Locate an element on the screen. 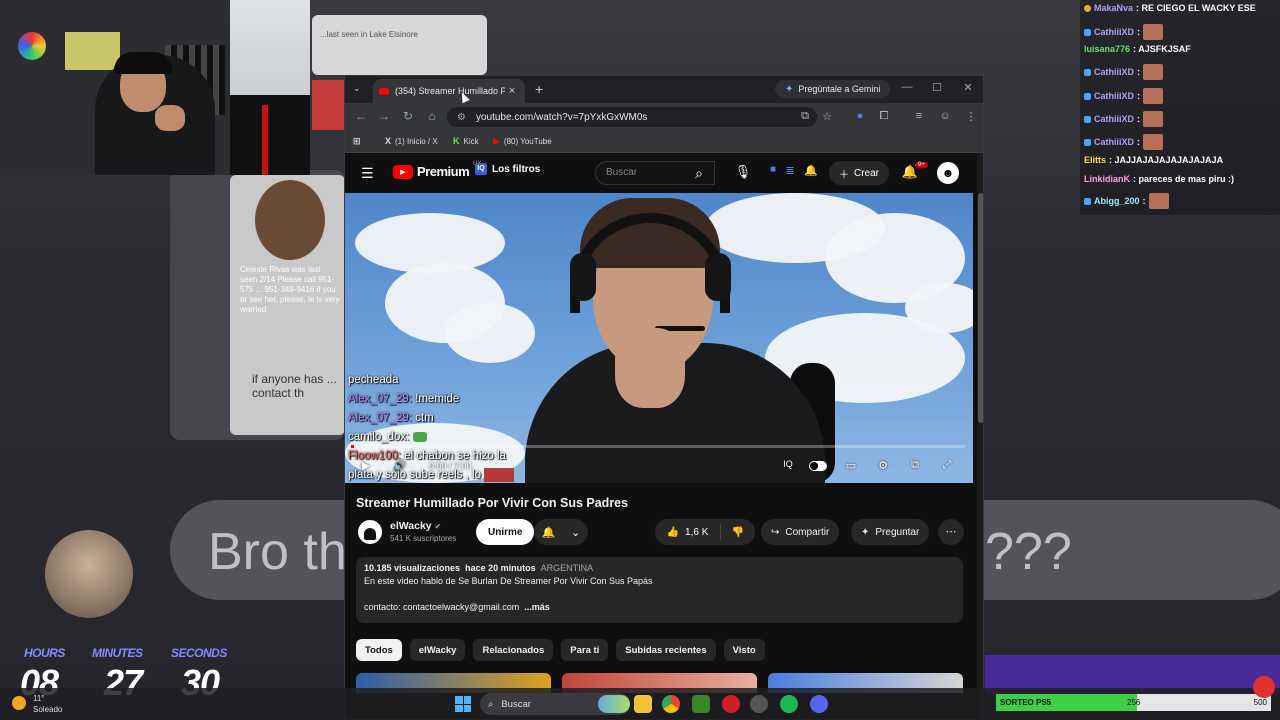 The width and height of the screenshot is (1280, 720). chip-relacionados: Relacionados is located at coordinates (513, 650).